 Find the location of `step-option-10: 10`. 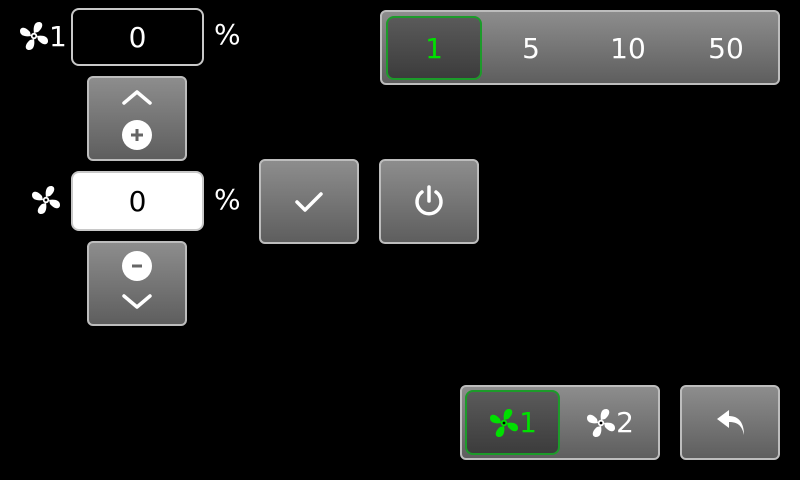

step-option-10: 10 is located at coordinates (628, 48).